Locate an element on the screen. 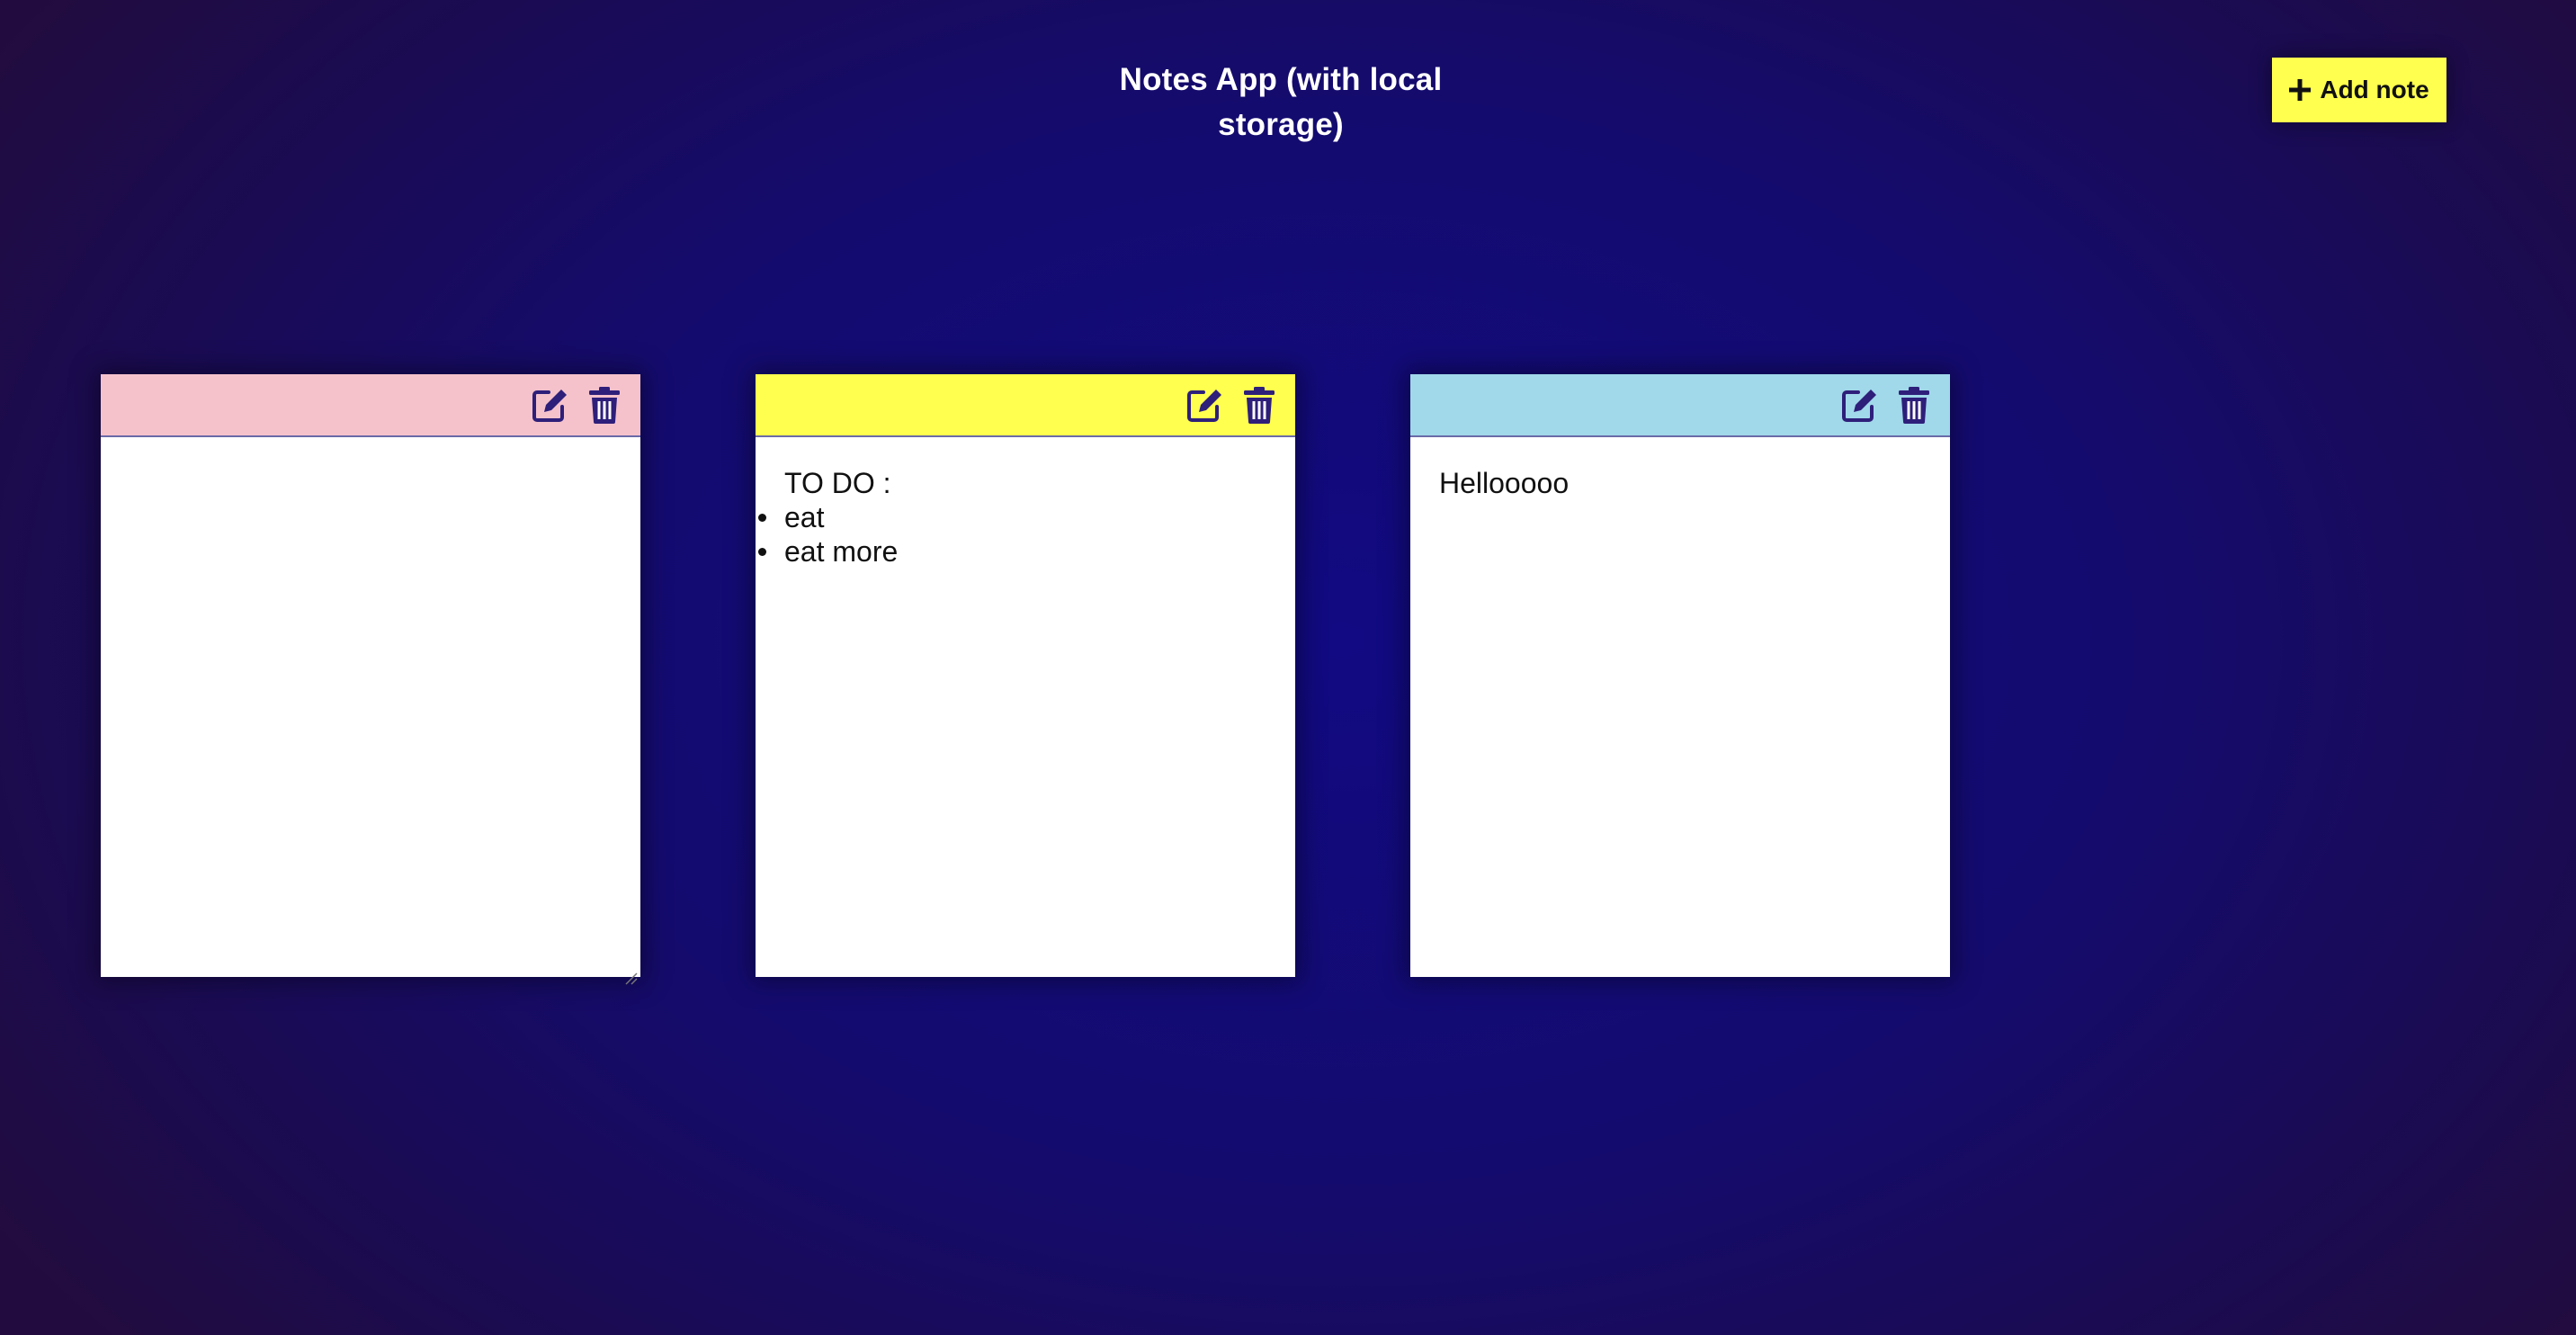  note-heading: TO DO : is located at coordinates (837, 483).